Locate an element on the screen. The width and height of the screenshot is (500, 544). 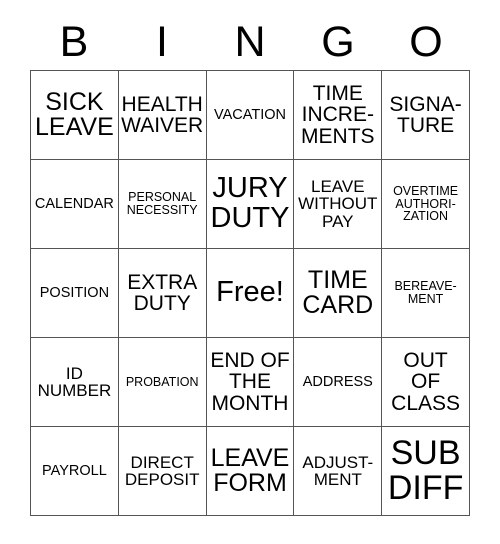
bingo-cell-label: SIGNA- TURE is located at coordinates (425, 114).